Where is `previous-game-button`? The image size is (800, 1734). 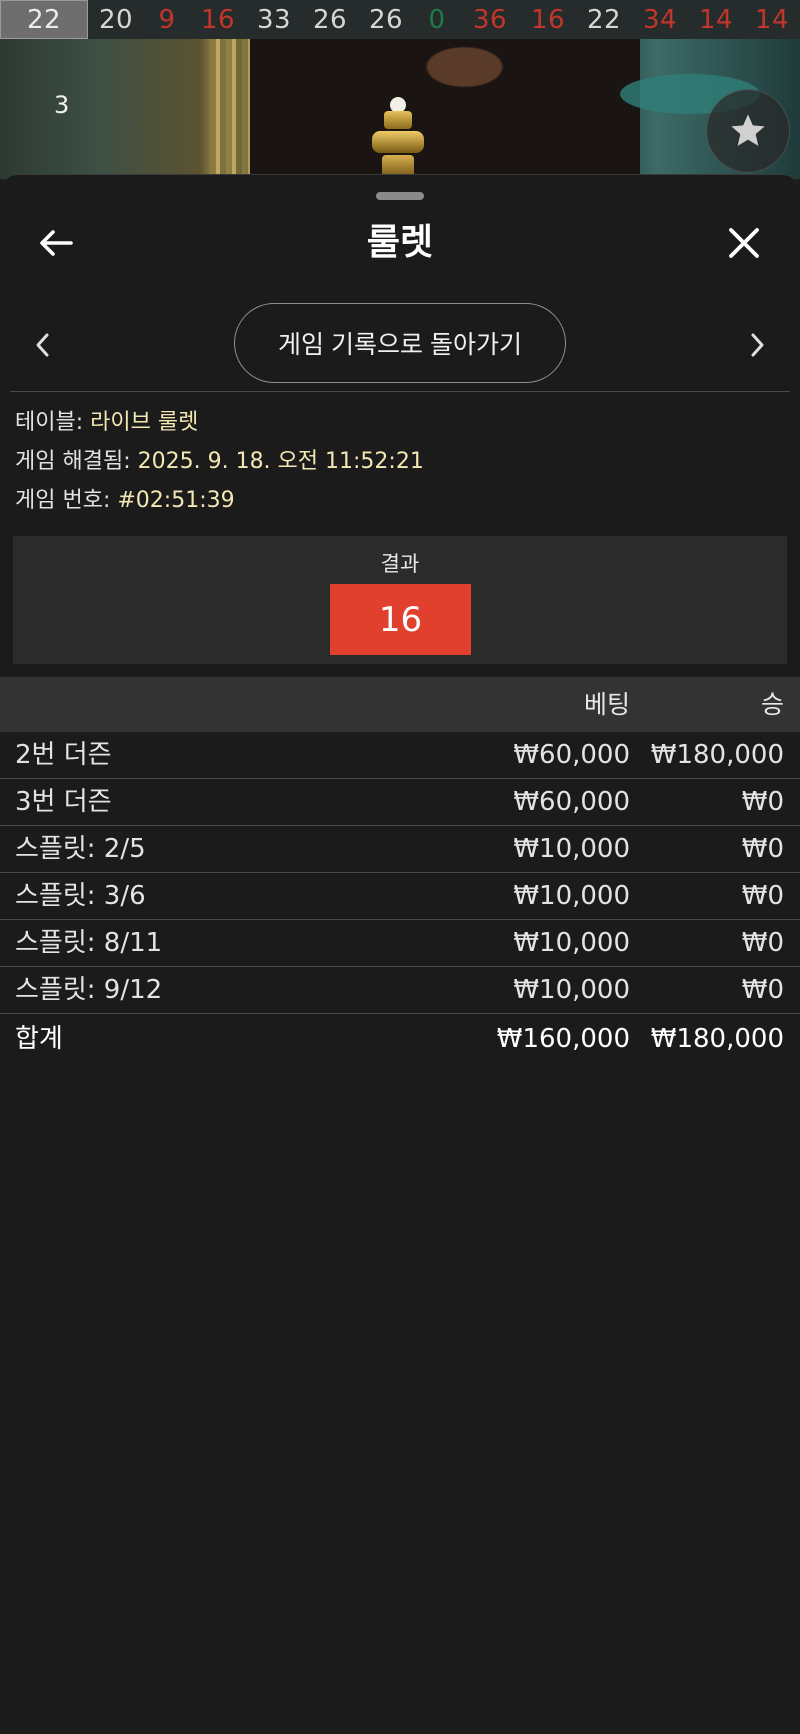
previous-game-button is located at coordinates (42, 345).